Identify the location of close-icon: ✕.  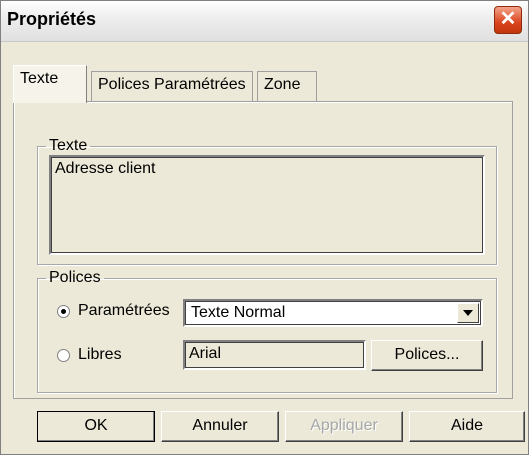
(508, 19).